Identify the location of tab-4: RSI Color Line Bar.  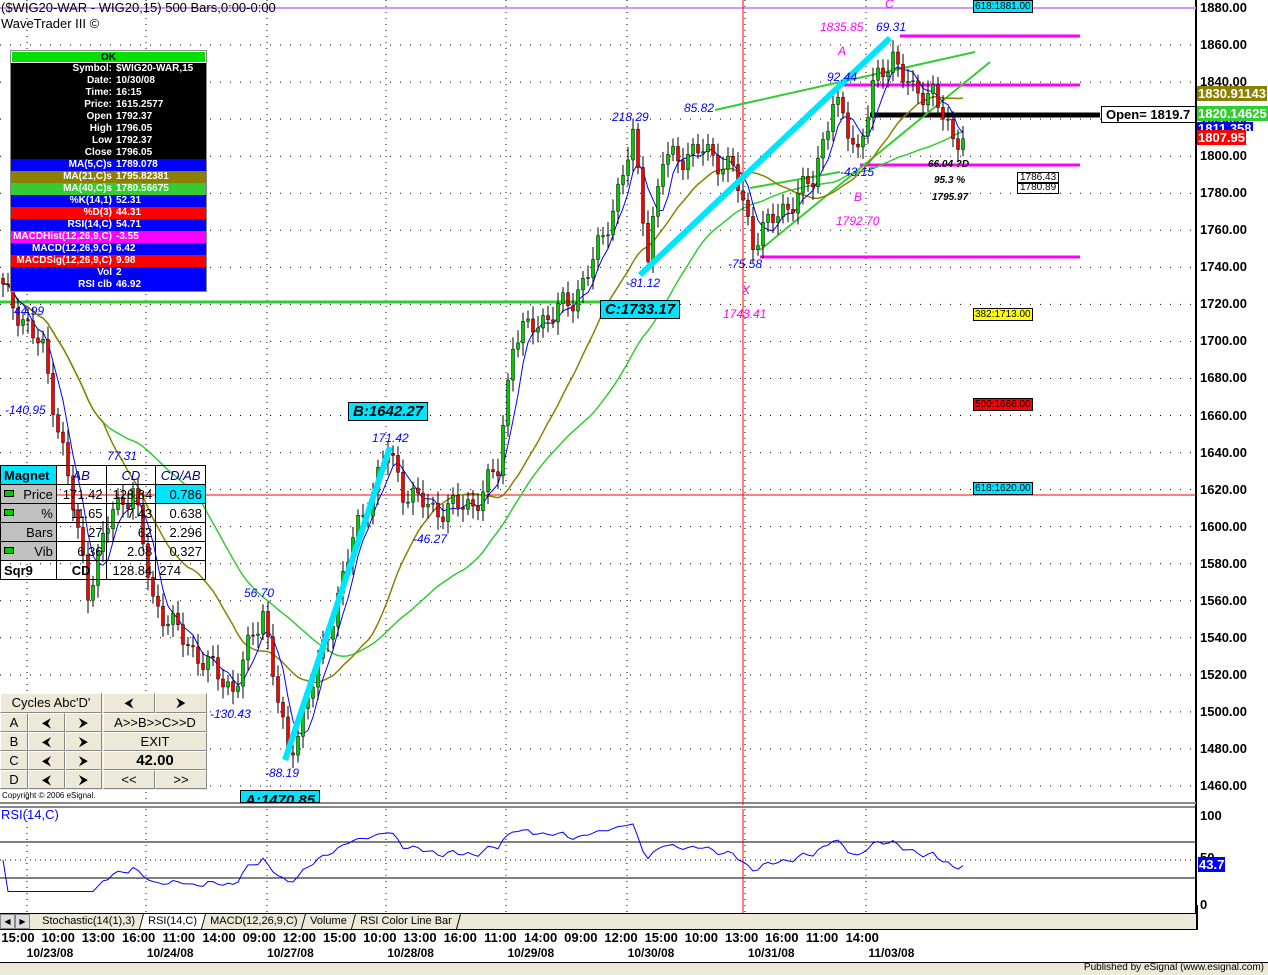
(406, 921).